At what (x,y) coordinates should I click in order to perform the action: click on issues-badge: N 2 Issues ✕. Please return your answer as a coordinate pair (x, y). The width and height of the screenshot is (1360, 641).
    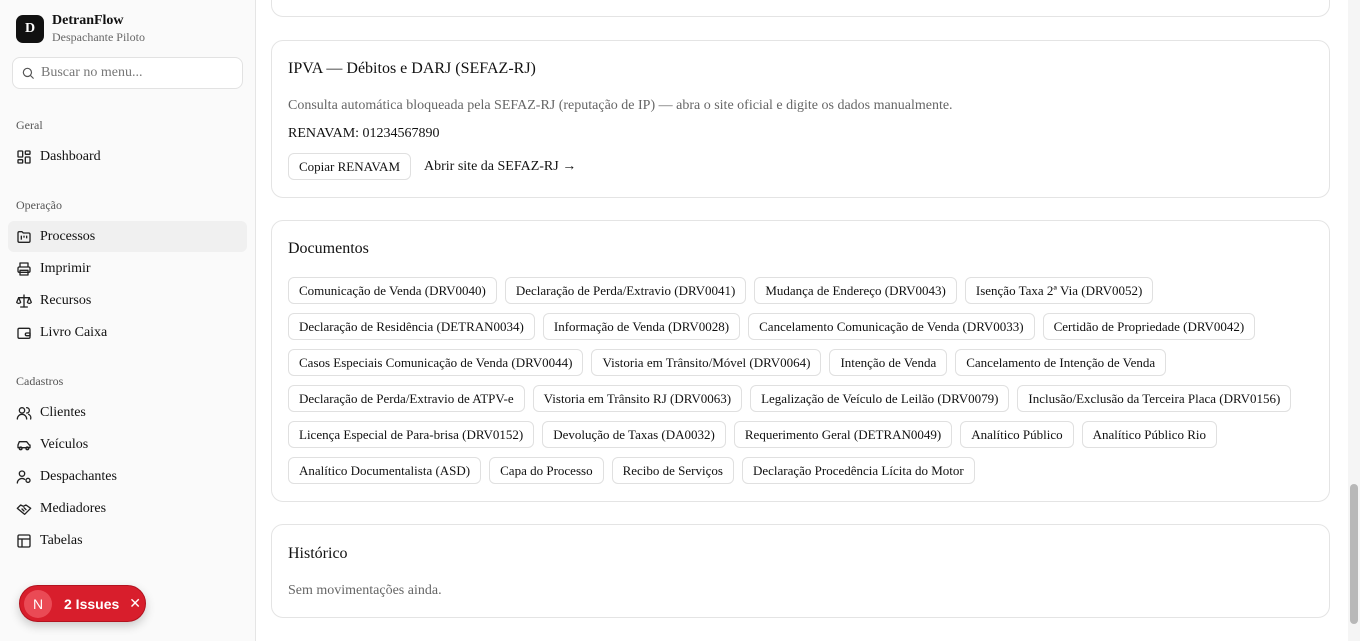
    Looking at the image, I should click on (82, 603).